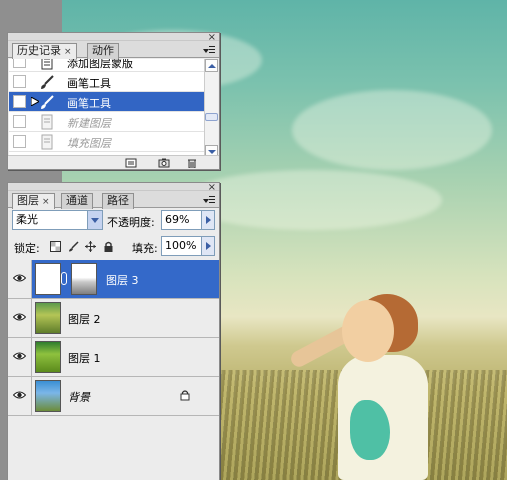 This screenshot has width=507, height=480. What do you see at coordinates (84, 319) in the screenshot?
I see `layer-name: 图层 2` at bounding box center [84, 319].